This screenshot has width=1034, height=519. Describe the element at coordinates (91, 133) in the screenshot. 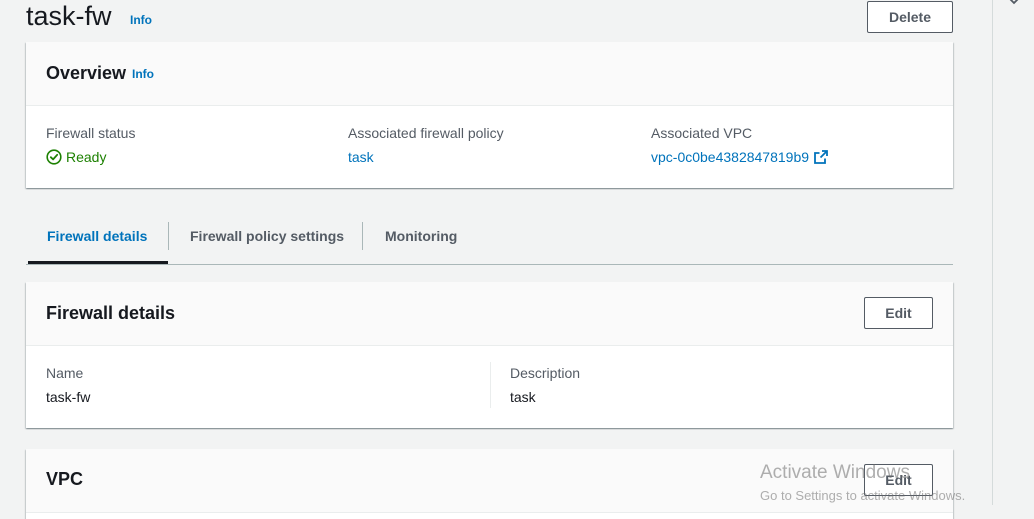

I see `firewall-status-label: Firewall status` at that location.